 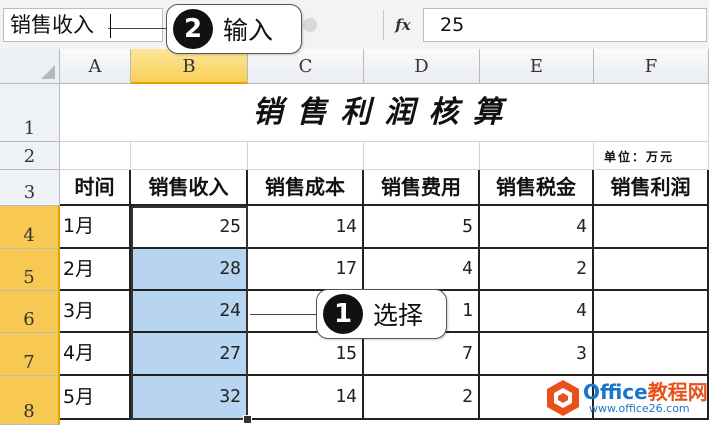 What do you see at coordinates (306, 188) in the screenshot?
I see `header-cell-cost: 销售成本` at bounding box center [306, 188].